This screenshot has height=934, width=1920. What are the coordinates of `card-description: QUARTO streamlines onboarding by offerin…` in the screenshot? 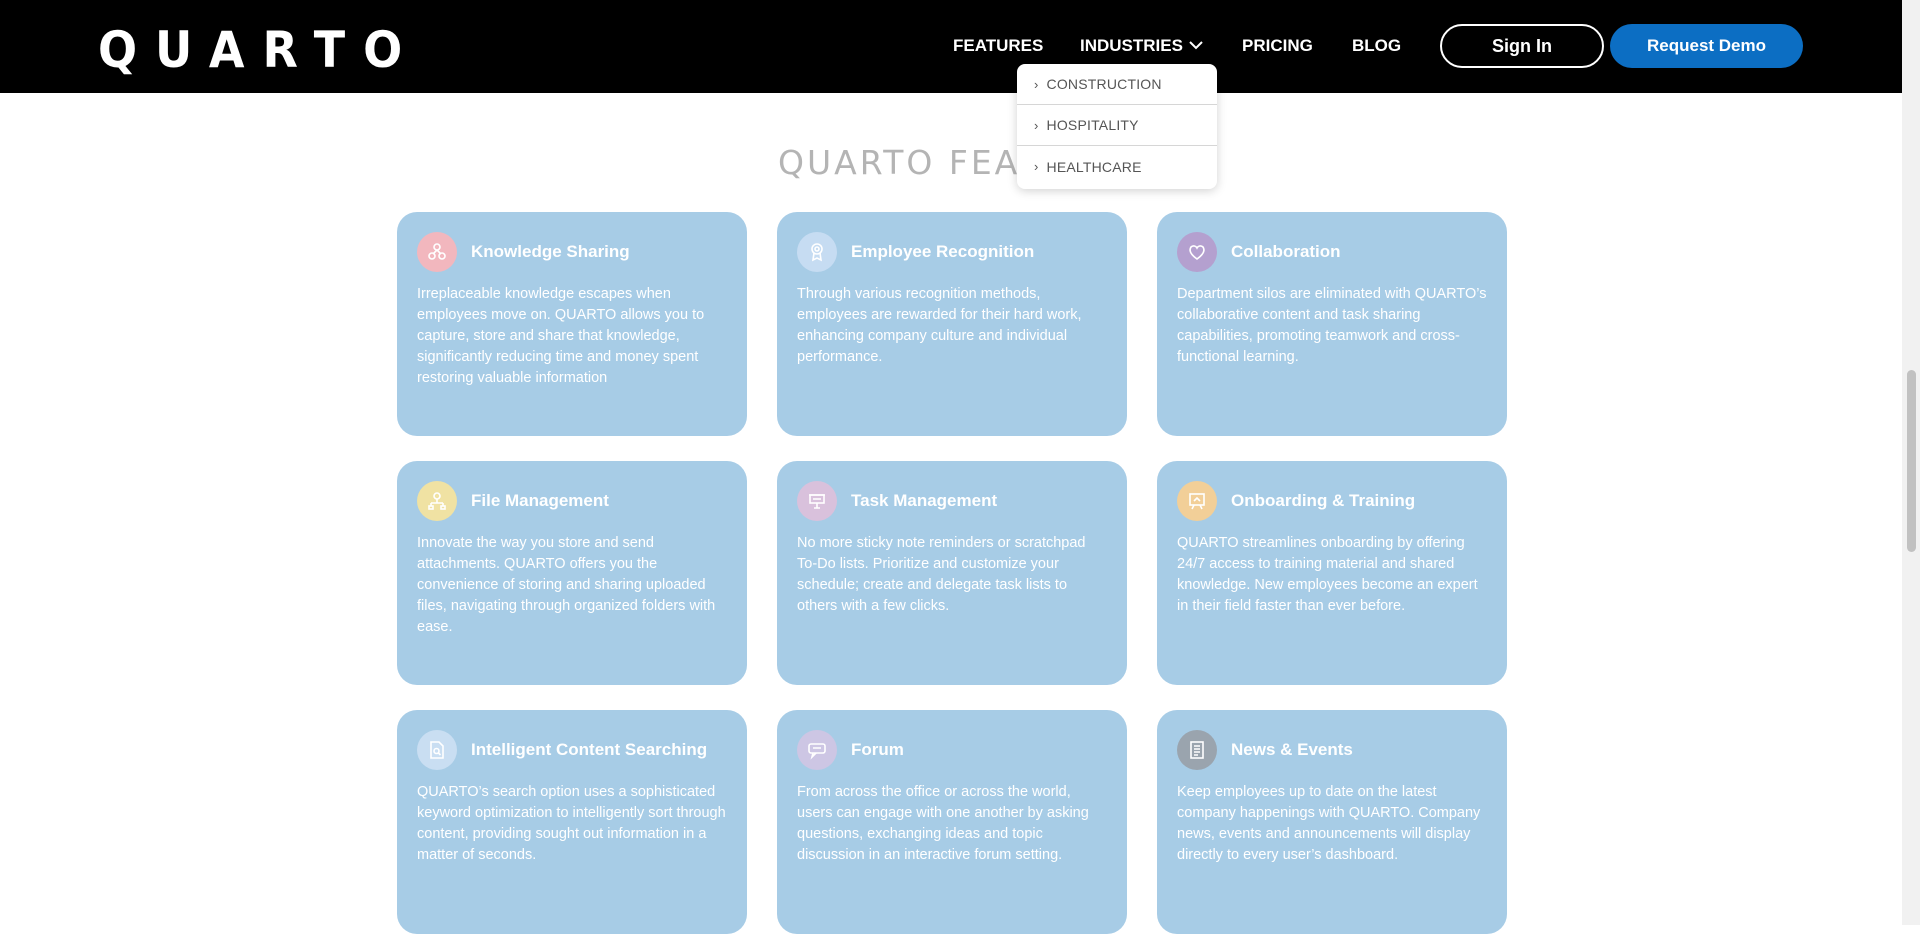 It's located at (1327, 574).